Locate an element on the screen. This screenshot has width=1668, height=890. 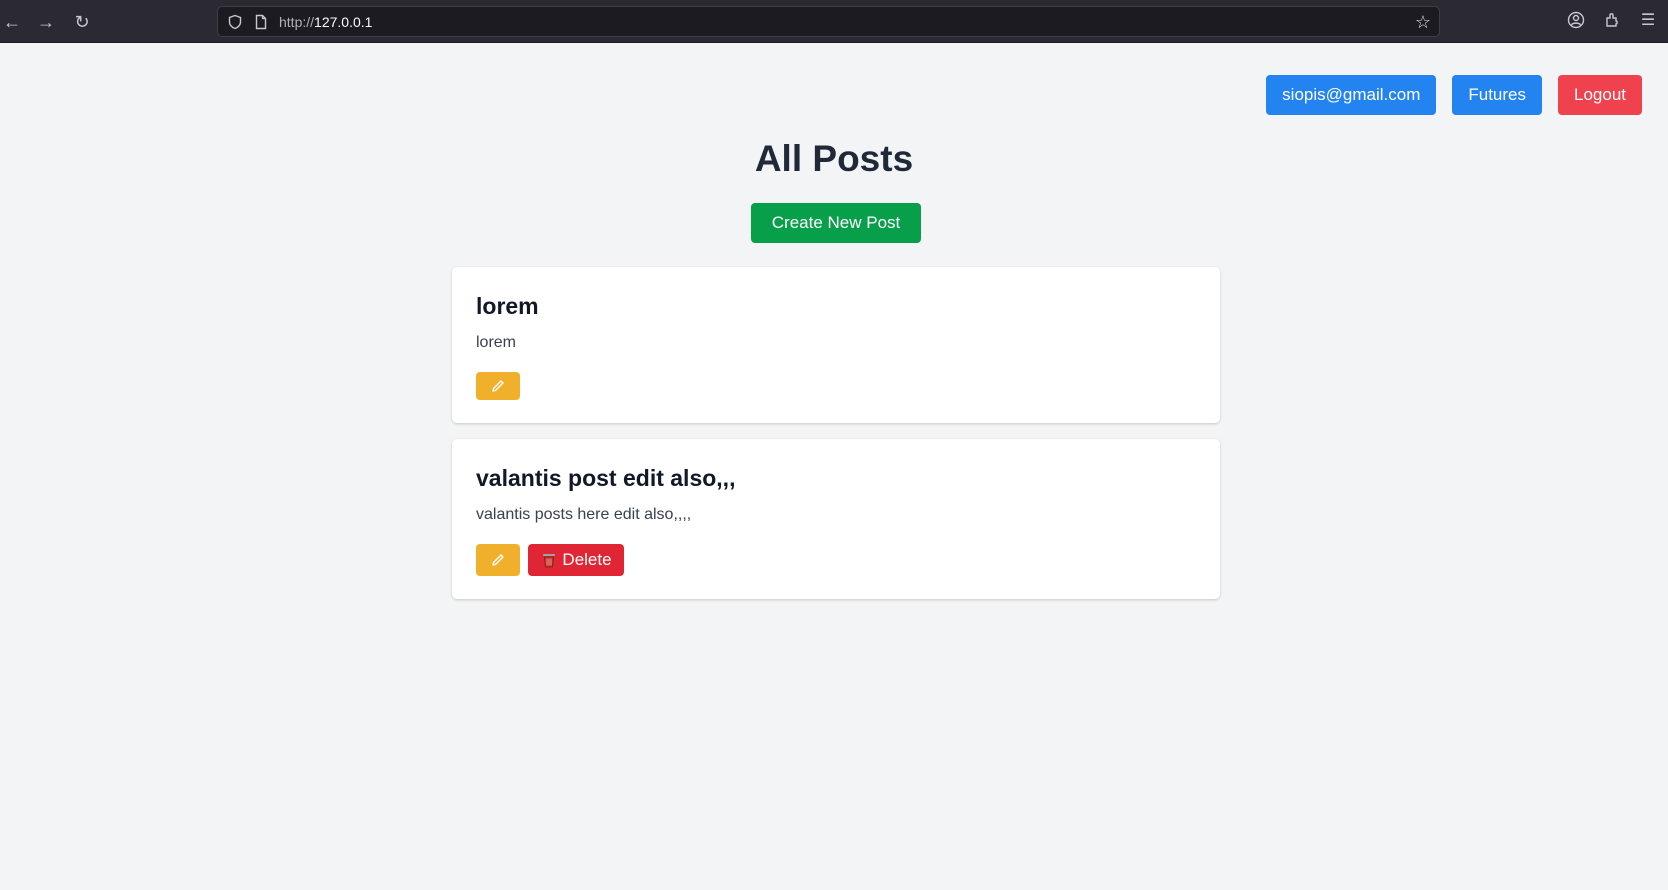
futures-button: Futures is located at coordinates (1497, 95).